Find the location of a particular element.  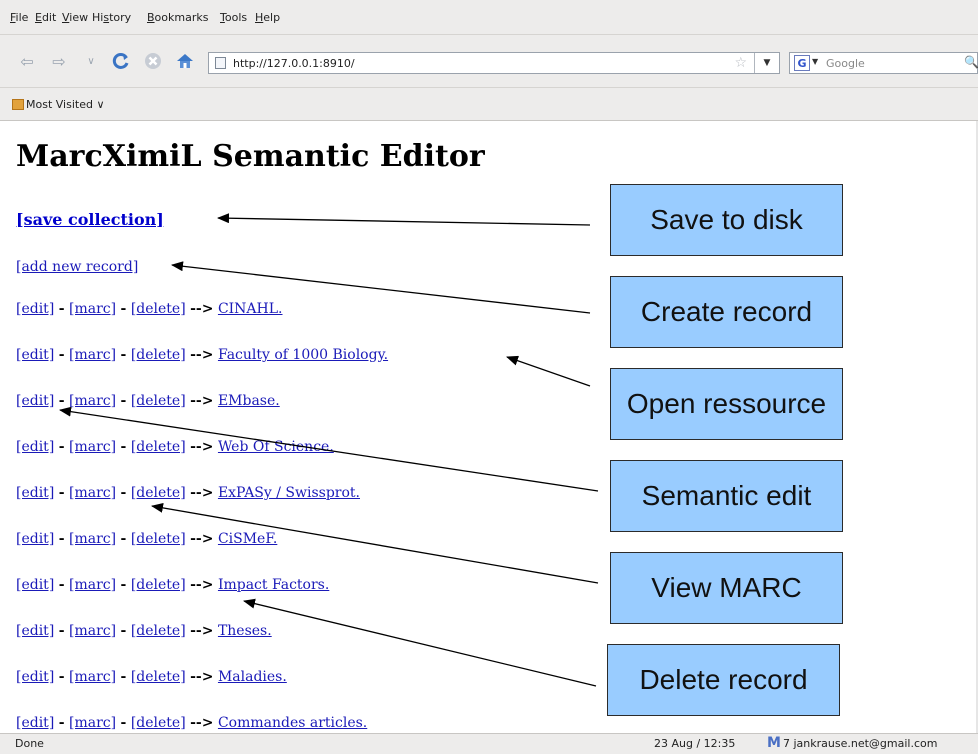

status-mail: 7 jankrause.net@gmail.com is located at coordinates (860, 743).